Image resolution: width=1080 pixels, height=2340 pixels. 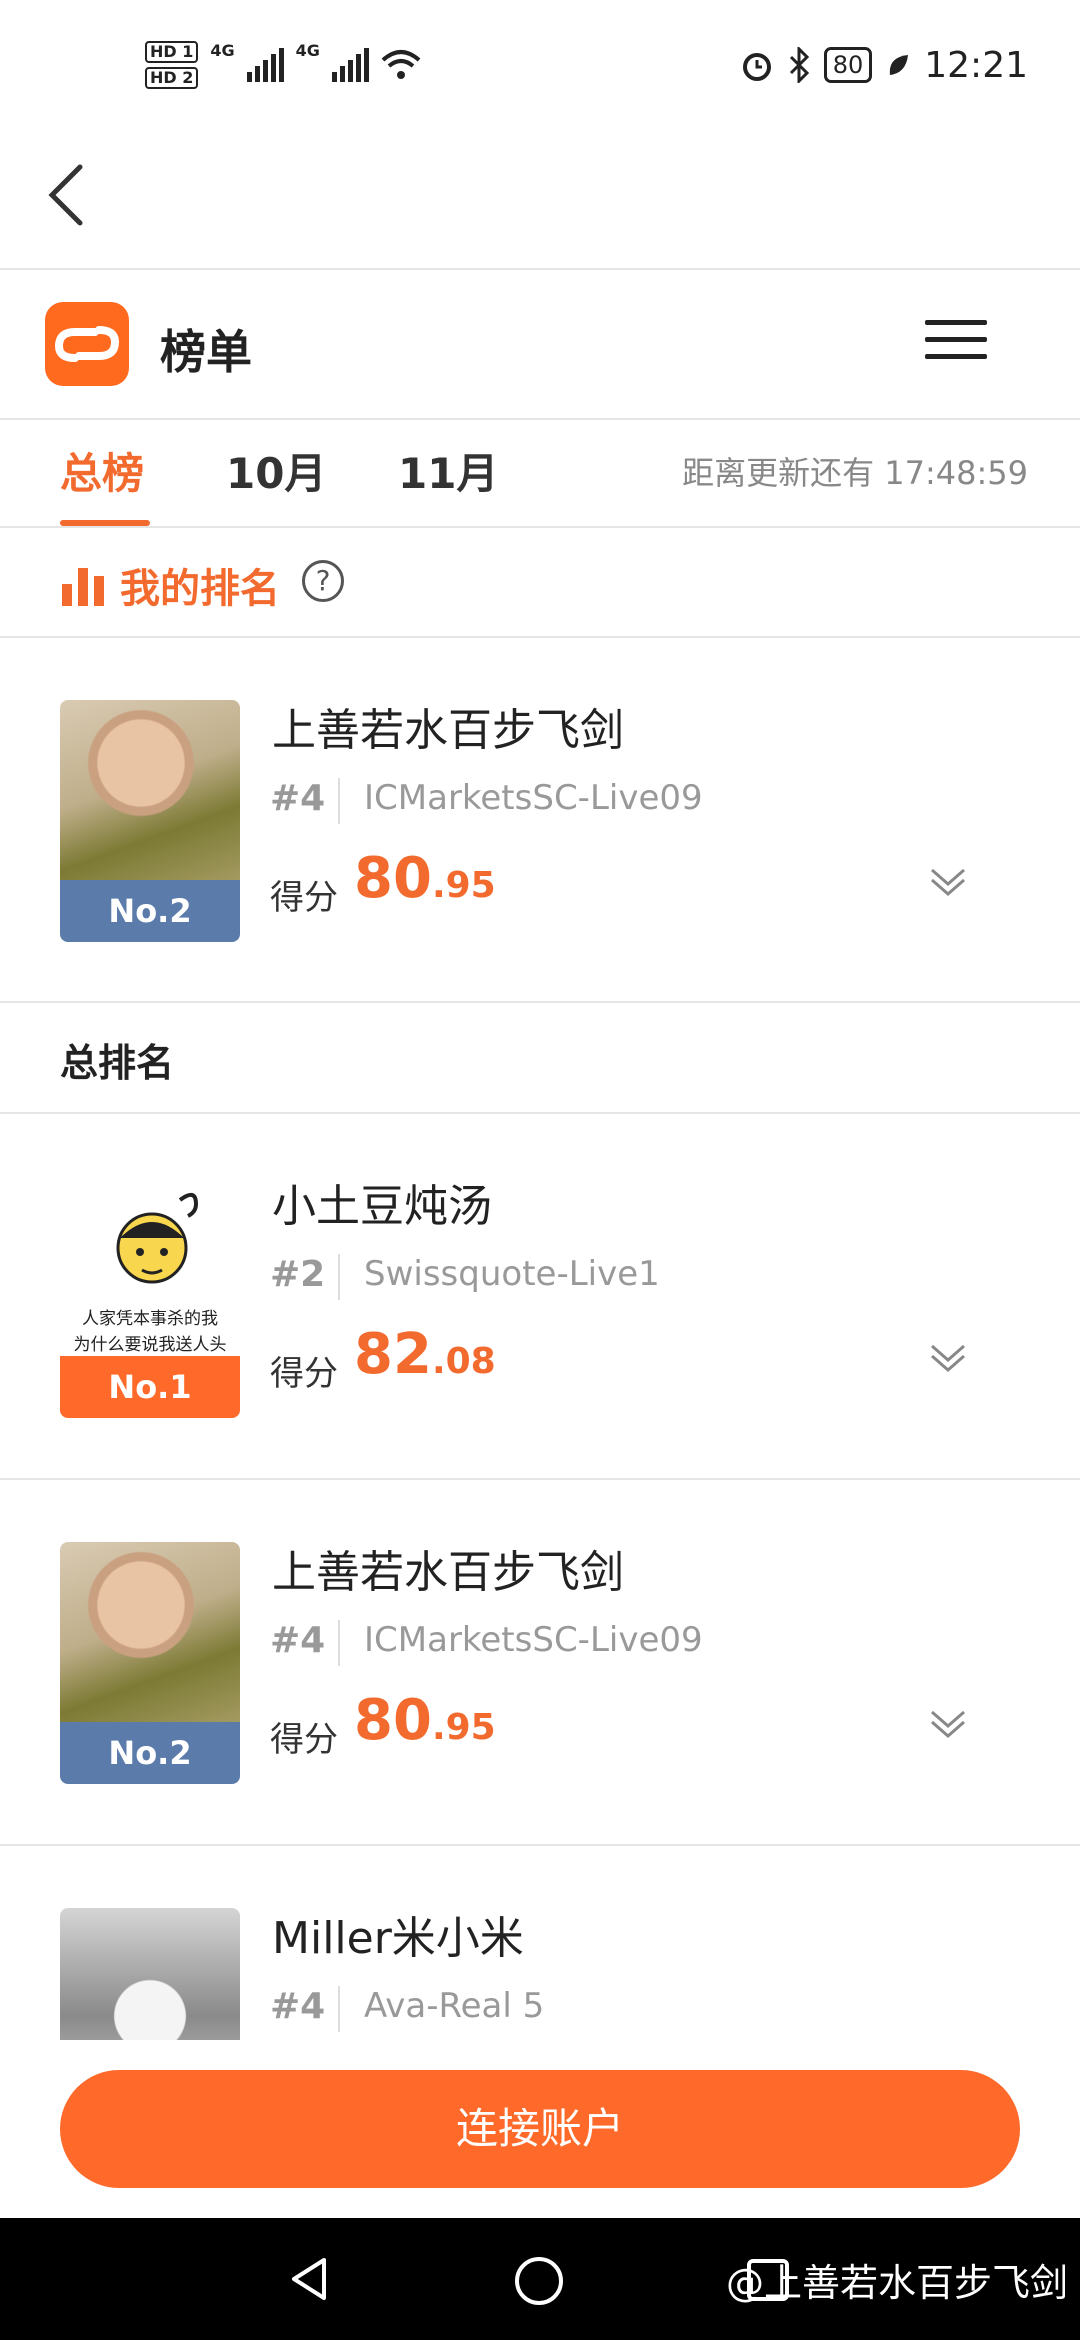 I want to click on score-integer: 82, so click(x=393, y=1354).